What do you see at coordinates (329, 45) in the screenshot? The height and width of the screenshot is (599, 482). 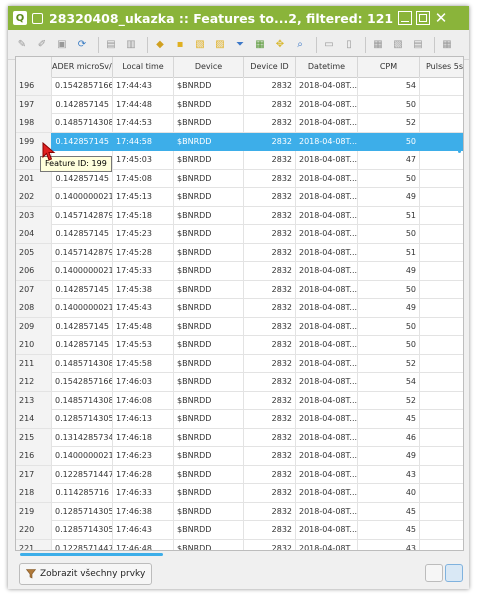 I see `copy-icon: ▭` at bounding box center [329, 45].